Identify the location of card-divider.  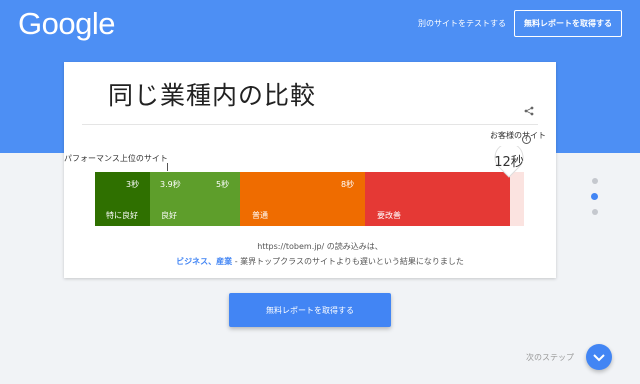
(310, 124).